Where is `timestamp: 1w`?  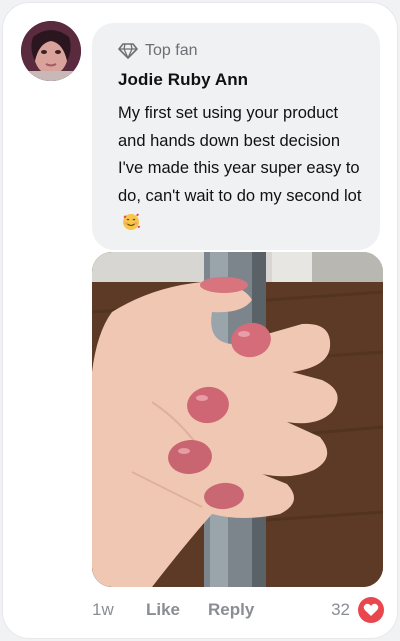 timestamp: 1w is located at coordinates (119, 610).